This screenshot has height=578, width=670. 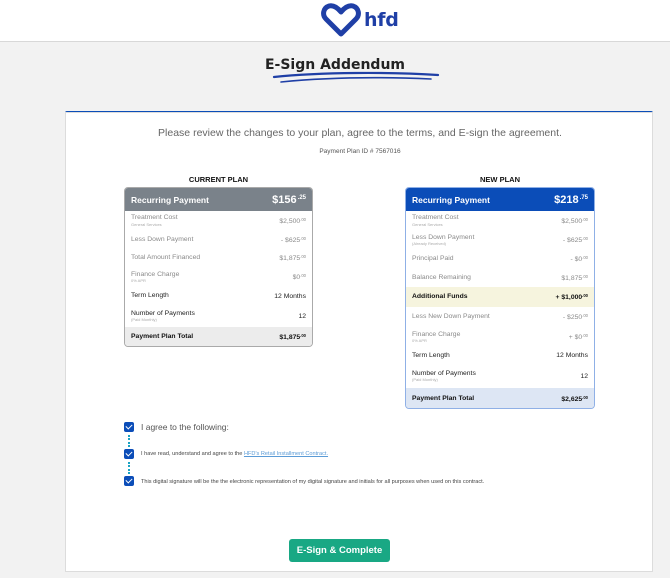 I want to click on logo-text: hfd, so click(x=381, y=20).